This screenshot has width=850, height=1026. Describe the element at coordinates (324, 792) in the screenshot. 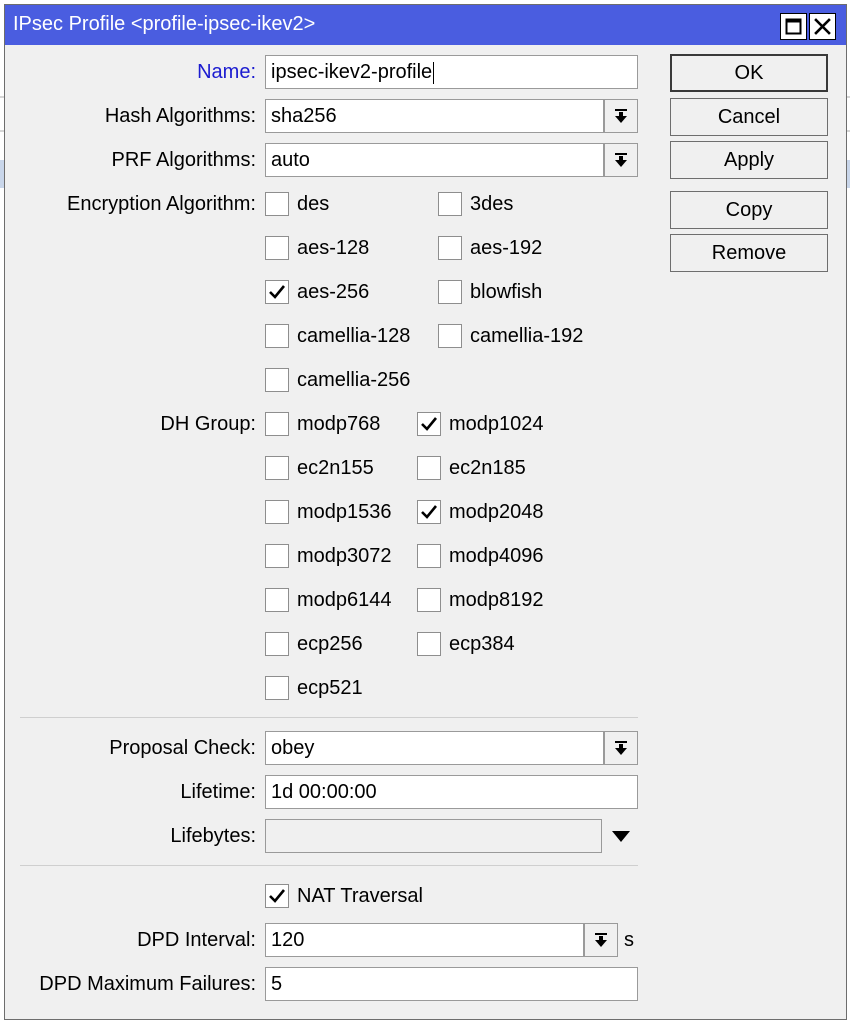

I see `lifetime-value: 1d 00:00:00` at that location.